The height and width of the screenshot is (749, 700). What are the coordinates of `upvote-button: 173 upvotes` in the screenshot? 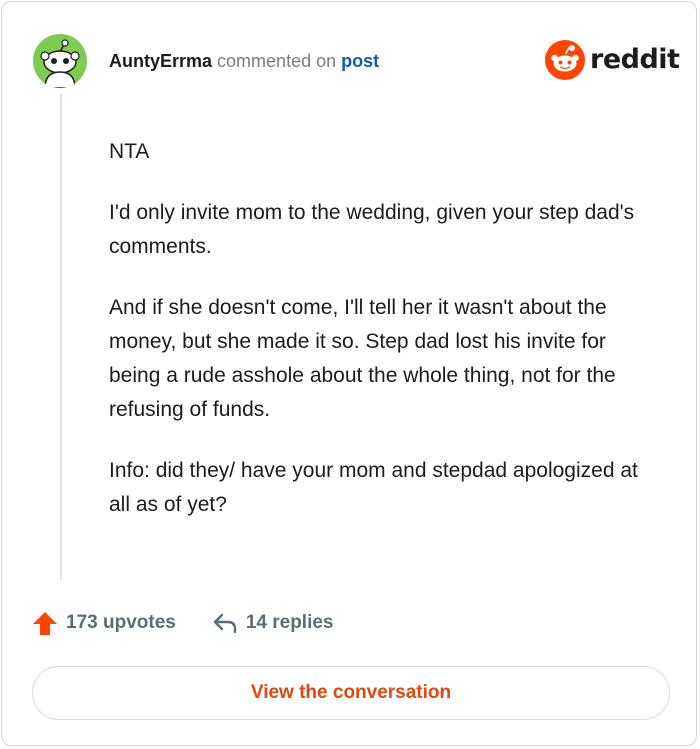 It's located at (104, 623).